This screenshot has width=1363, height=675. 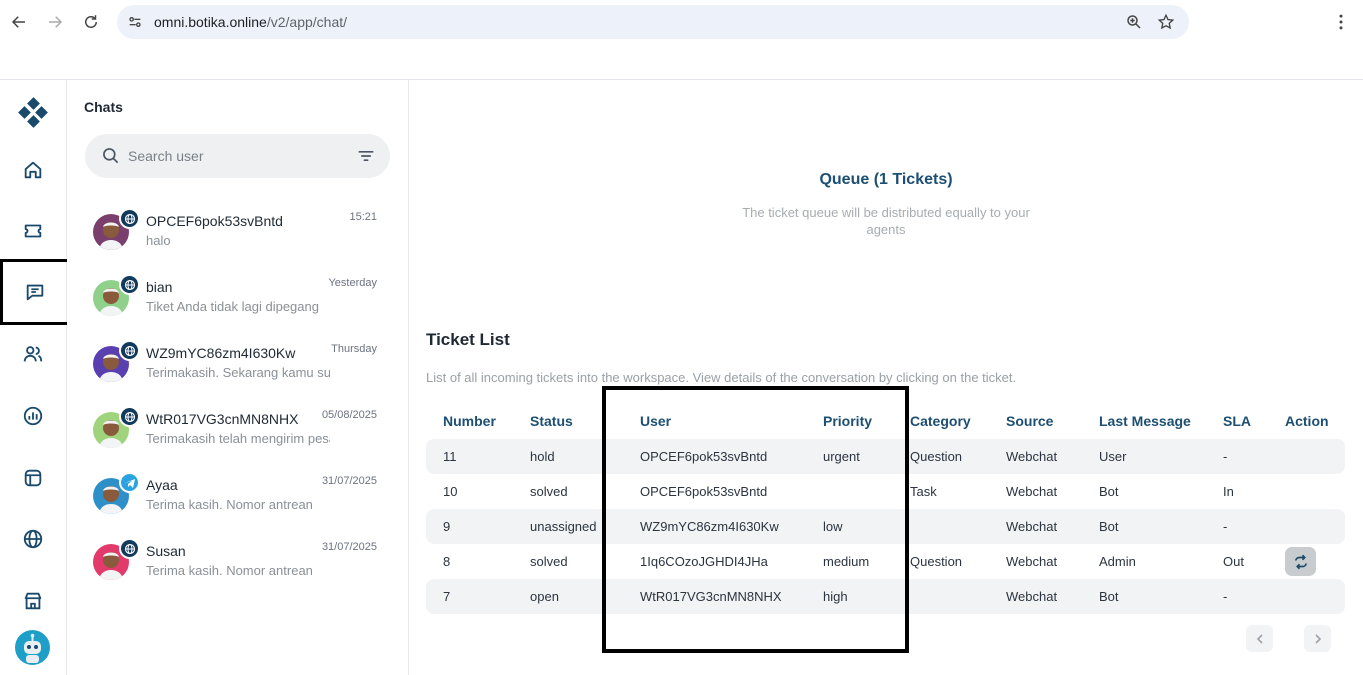 What do you see at coordinates (849, 456) in the screenshot?
I see `ticket-cell-priority: urgent` at bounding box center [849, 456].